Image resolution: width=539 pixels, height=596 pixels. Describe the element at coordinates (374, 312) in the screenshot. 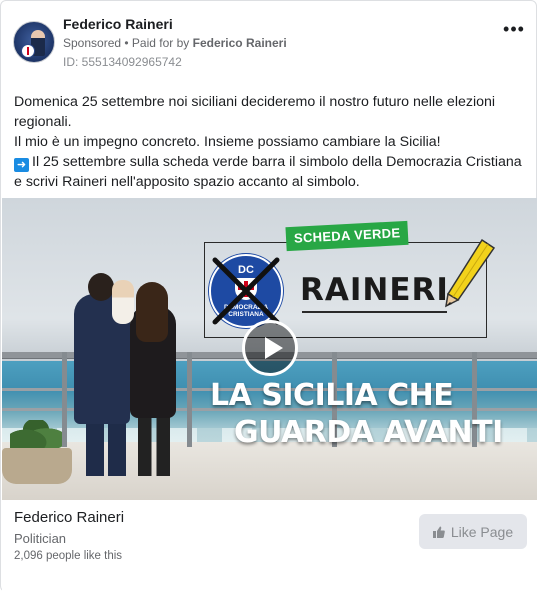

I see `write-in-line` at that location.